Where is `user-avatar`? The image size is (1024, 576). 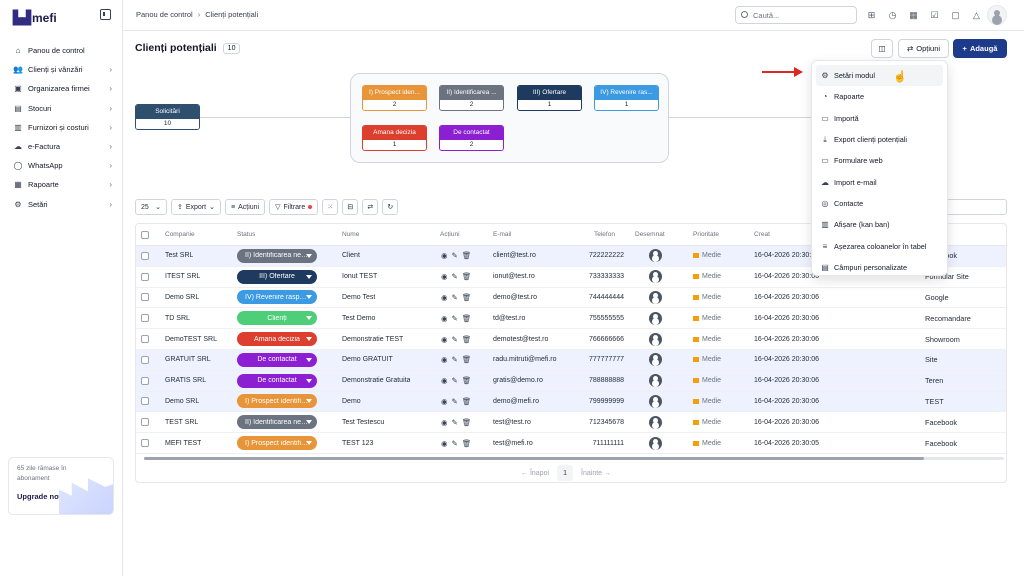 user-avatar is located at coordinates (997, 15).